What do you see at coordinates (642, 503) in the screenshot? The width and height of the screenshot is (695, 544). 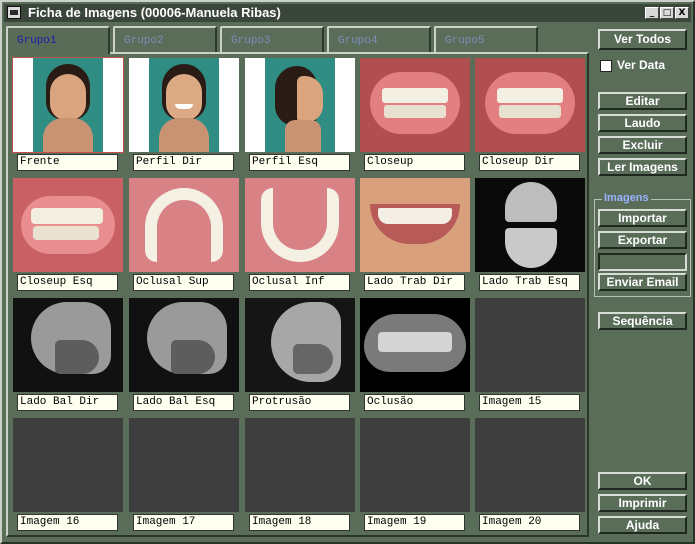 I see `imprimir-button: Imprimir` at bounding box center [642, 503].